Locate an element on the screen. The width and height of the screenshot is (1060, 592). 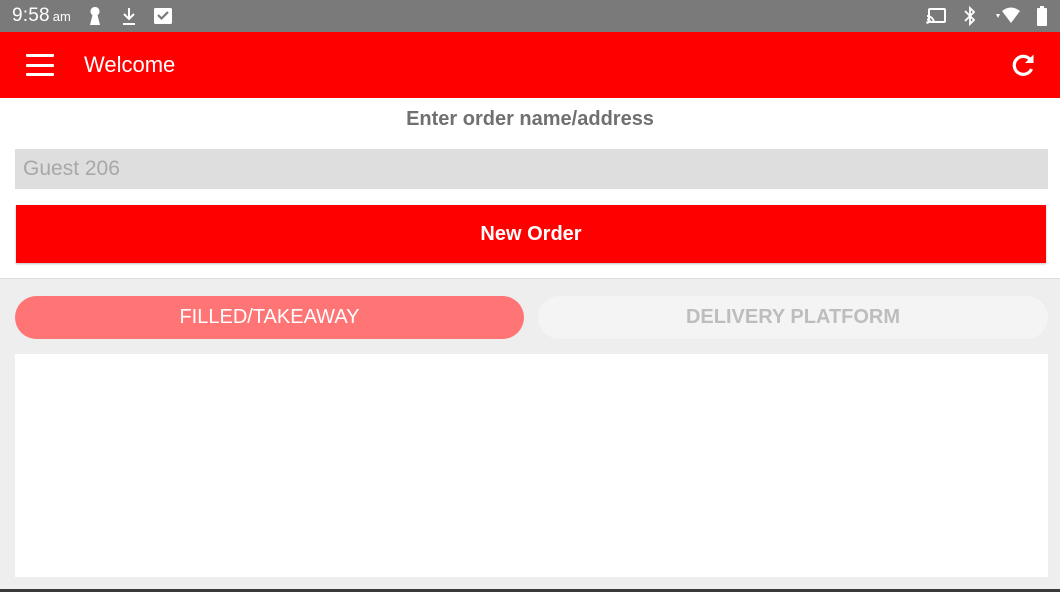
order-name-label: Enter order name/address is located at coordinates (530, 119).